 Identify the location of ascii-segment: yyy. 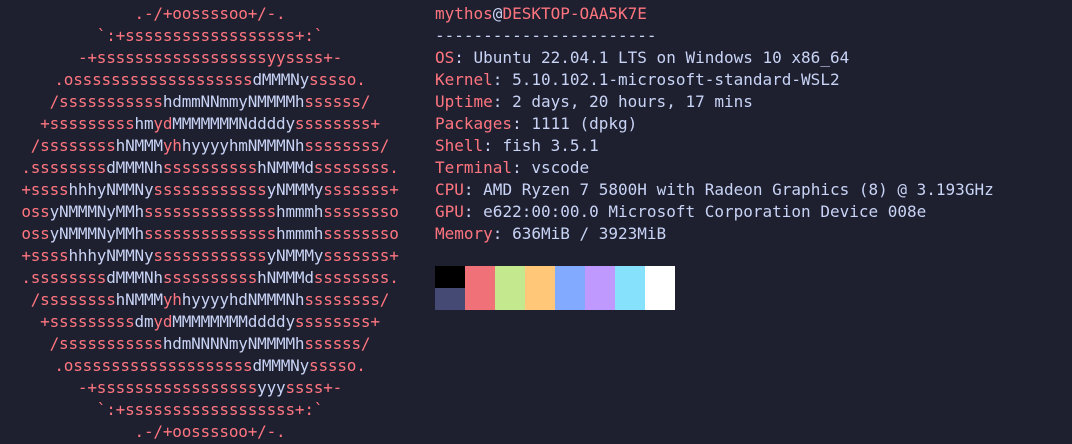
(271, 387).